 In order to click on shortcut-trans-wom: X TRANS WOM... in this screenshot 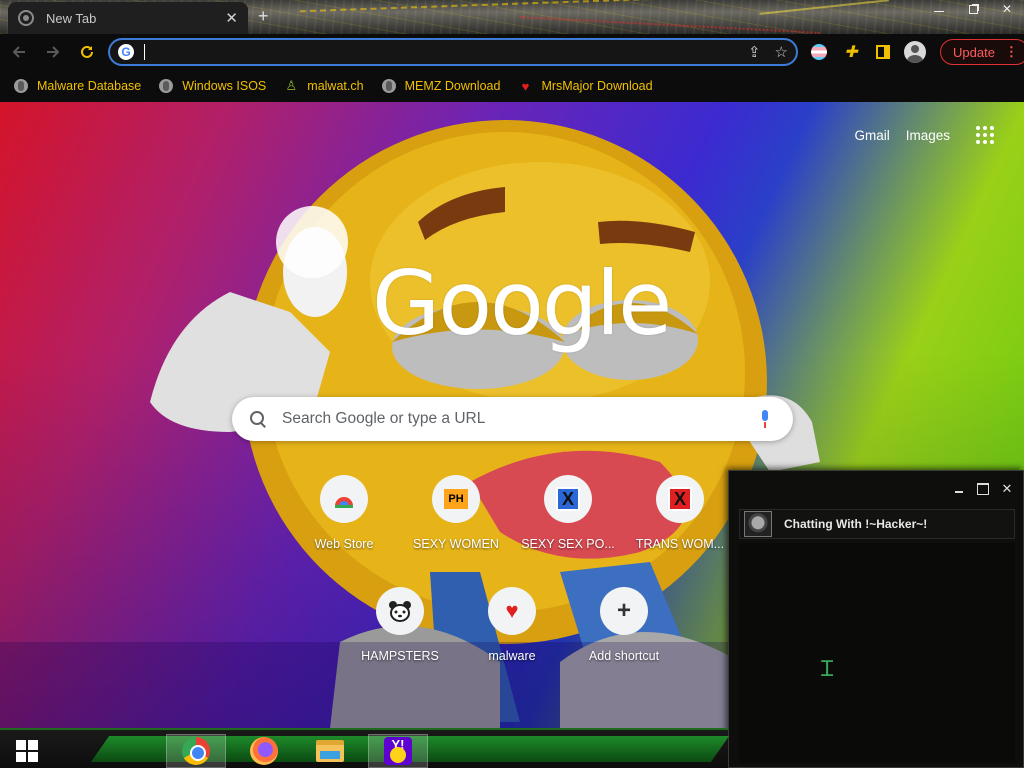, I will do `click(680, 513)`.